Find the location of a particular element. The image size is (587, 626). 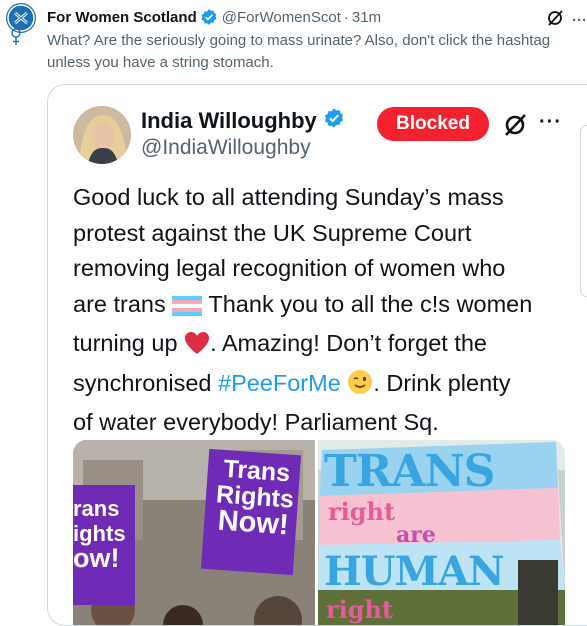

sign-text: TRANS is located at coordinates (409, 471).